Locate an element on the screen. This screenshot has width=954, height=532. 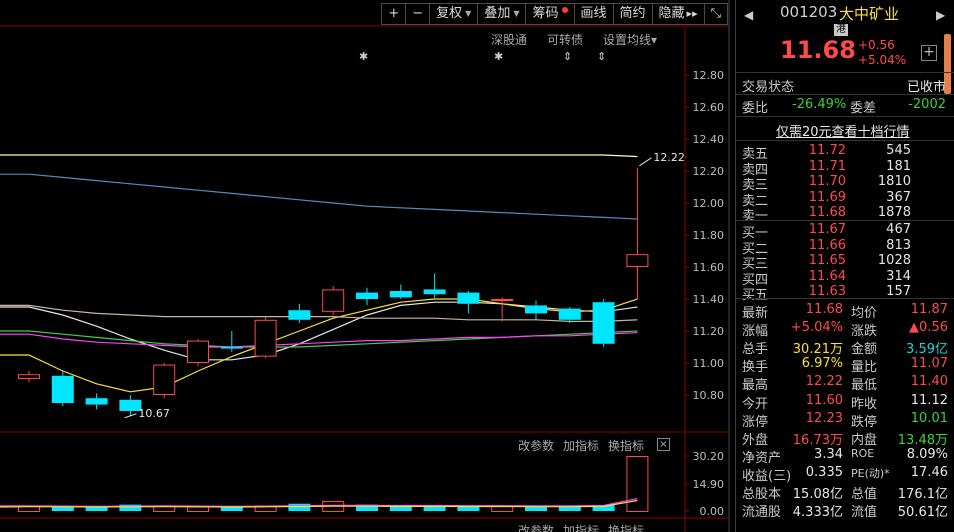
y-tick-label: 10.80 is located at coordinates (709, 395).